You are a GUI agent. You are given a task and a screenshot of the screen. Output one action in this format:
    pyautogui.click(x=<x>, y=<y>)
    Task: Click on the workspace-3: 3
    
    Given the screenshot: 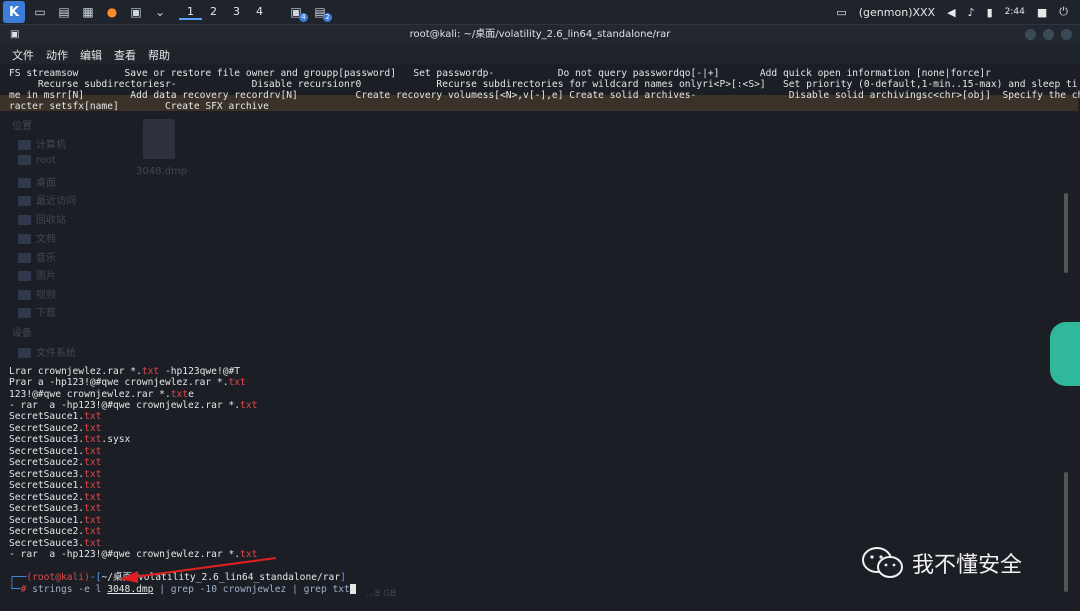 What is the action you would take?
    pyautogui.click(x=236, y=12)
    